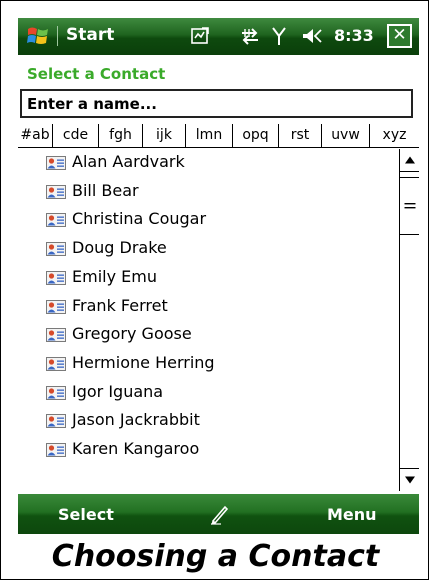  I want to click on name-search-input, so click(216, 103).